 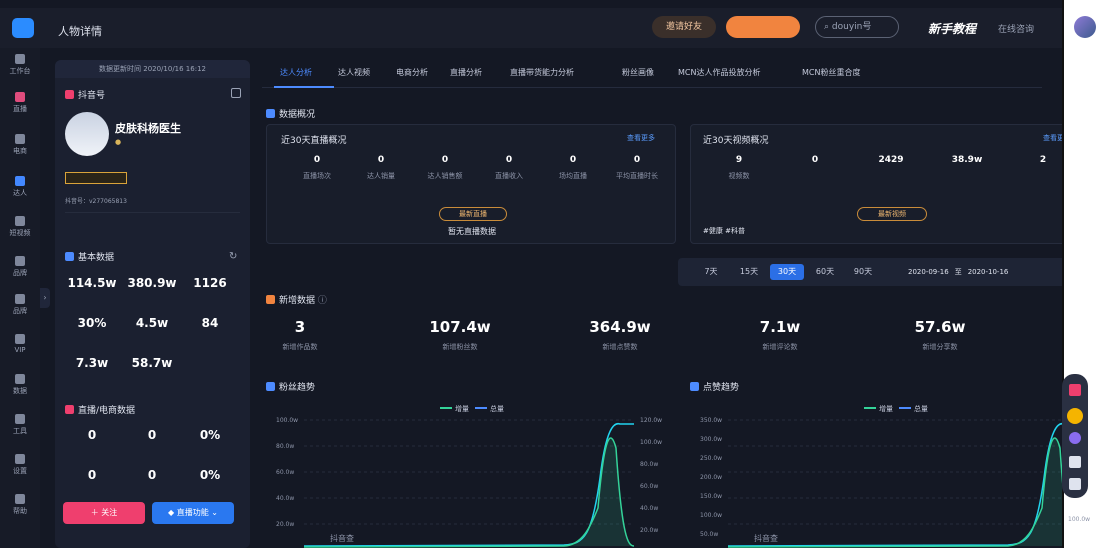 I want to click on search-input: ⌕ douyin号, so click(x=857, y=27).